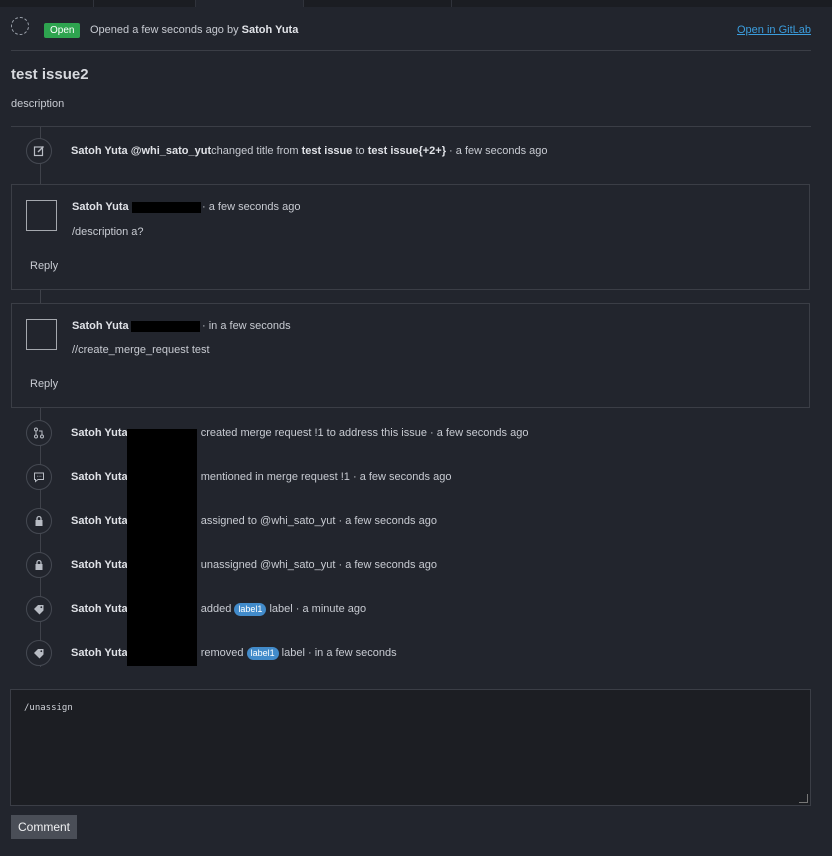 The image size is (832, 856). What do you see at coordinates (803, 798) in the screenshot?
I see `resize-grip-icon` at bounding box center [803, 798].